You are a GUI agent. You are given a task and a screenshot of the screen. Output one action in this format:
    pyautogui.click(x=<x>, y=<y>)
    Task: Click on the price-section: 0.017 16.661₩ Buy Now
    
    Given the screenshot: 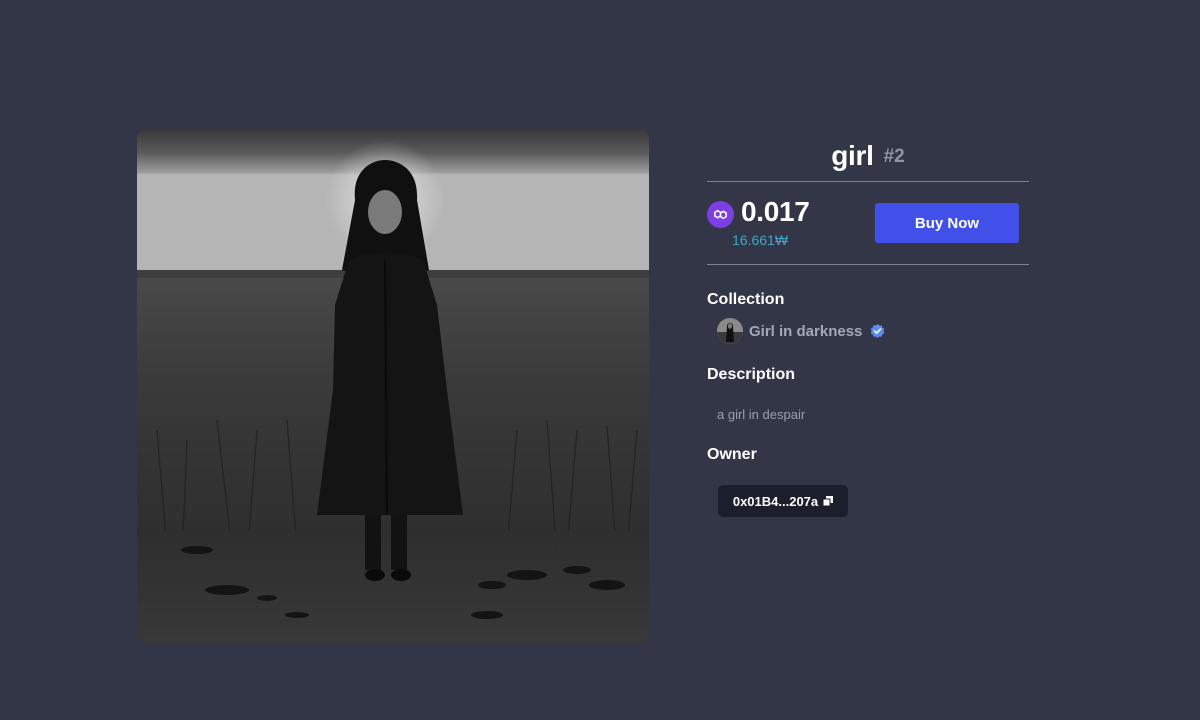 What is the action you would take?
    pyautogui.click(x=868, y=223)
    